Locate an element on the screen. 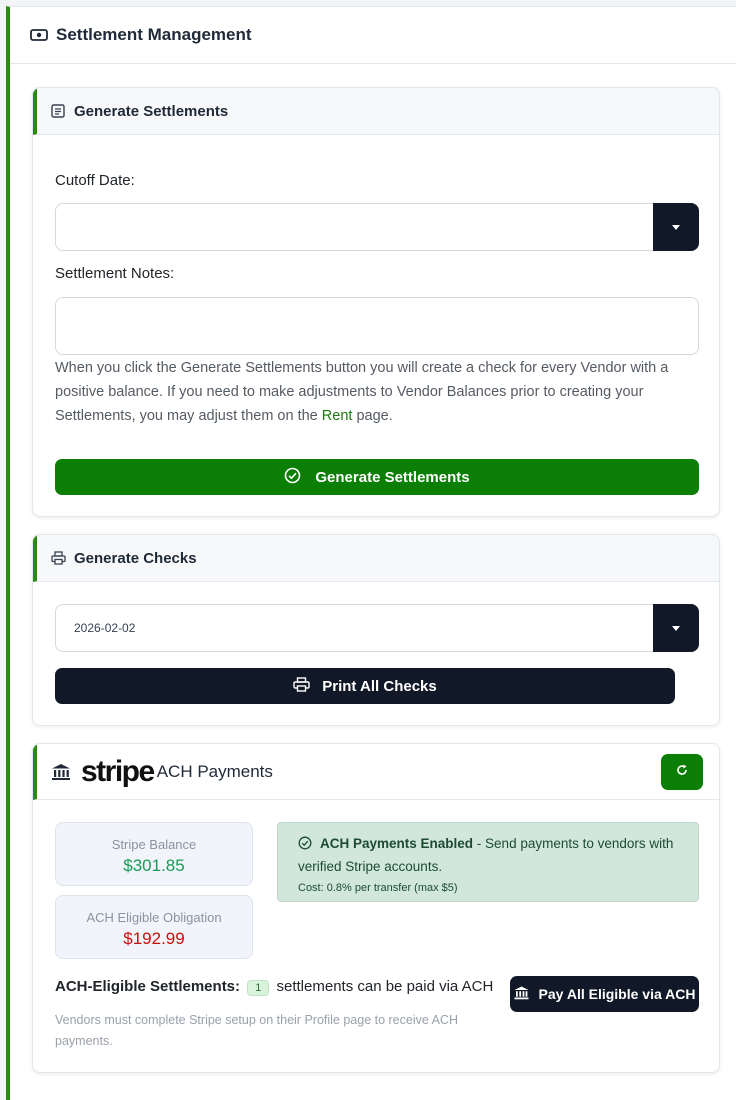 The image size is (736, 1100). rent-page-link: Rent is located at coordinates (337, 416).